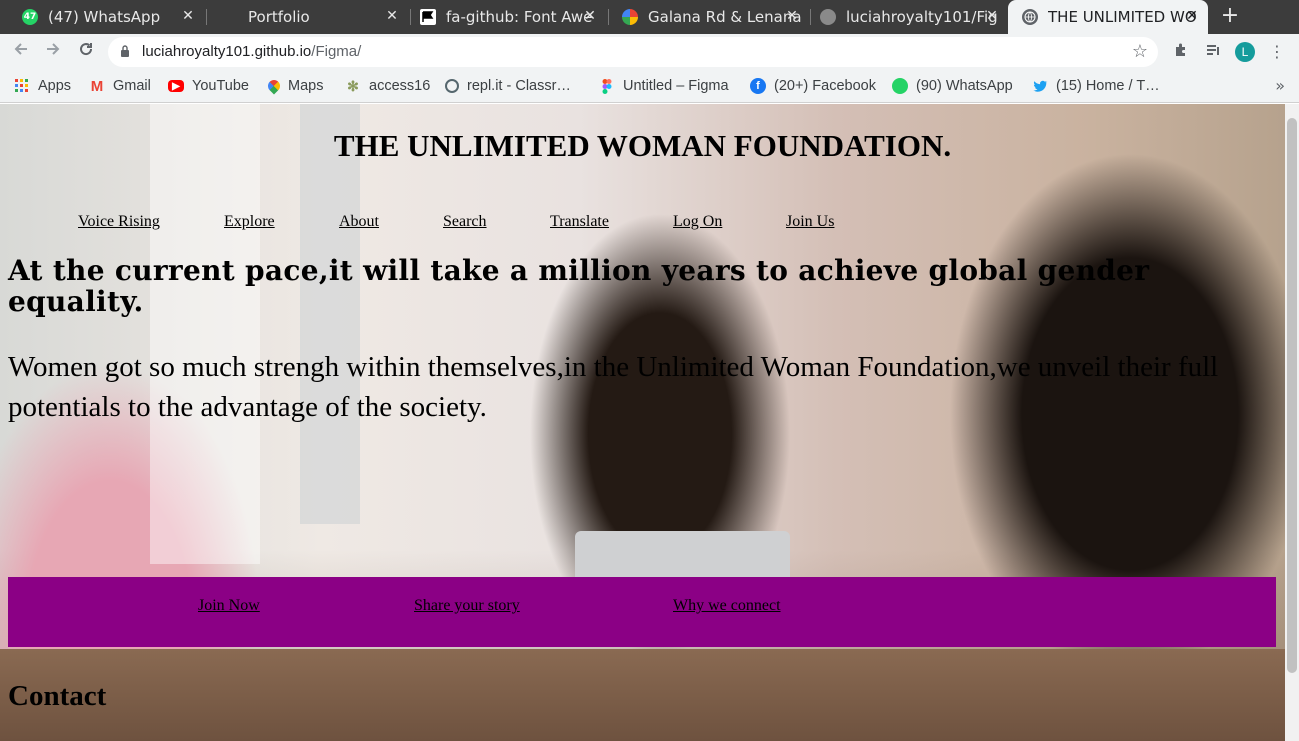  I want to click on extensions-icon, so click(1181, 52).